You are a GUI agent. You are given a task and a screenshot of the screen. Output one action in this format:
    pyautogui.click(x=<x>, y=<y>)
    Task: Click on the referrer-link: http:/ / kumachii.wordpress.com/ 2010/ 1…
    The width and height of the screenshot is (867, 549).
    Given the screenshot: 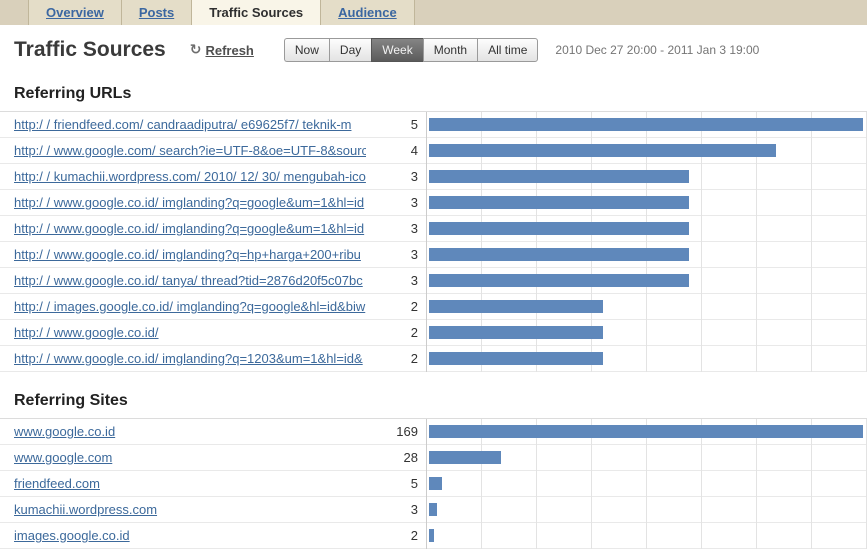 What is the action you would take?
    pyautogui.click(x=190, y=176)
    